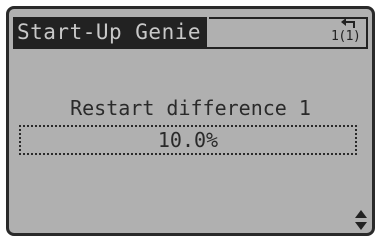 The width and height of the screenshot is (383, 244). I want to click on title-underline, so click(190, 48).